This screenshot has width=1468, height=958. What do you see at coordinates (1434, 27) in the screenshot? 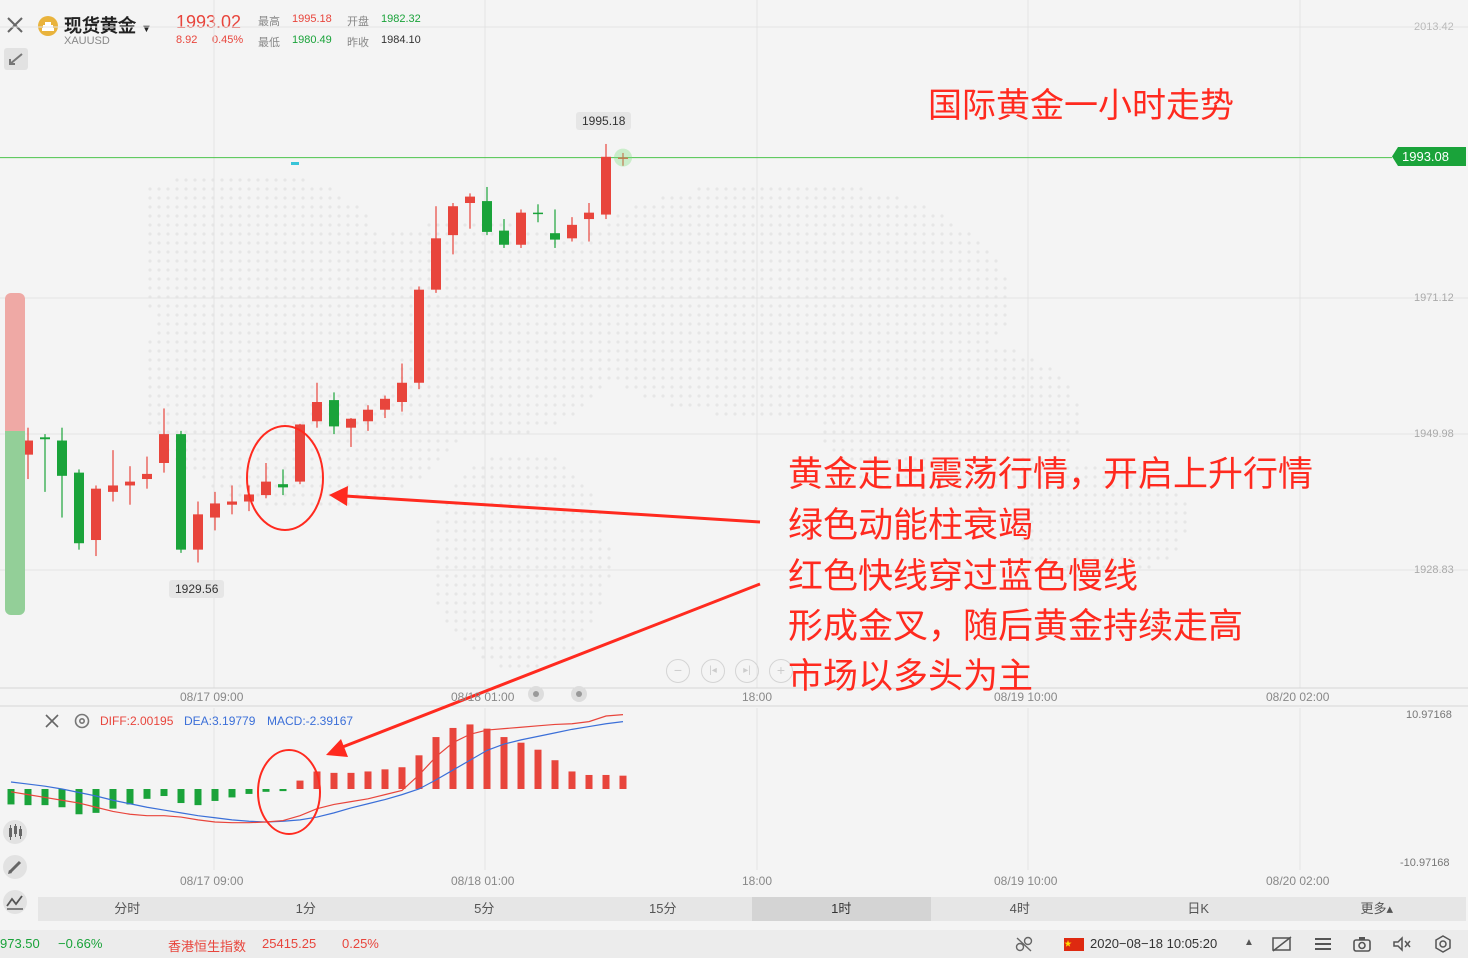
I see `price-axis-label: 2013.42` at bounding box center [1434, 27].